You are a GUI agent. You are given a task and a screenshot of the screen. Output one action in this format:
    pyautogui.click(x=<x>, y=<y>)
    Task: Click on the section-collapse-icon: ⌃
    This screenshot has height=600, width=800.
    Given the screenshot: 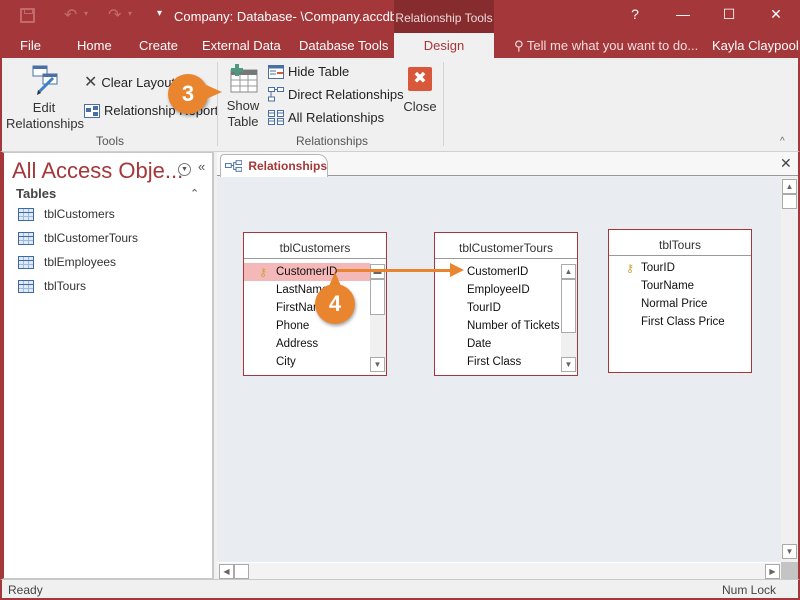 What is the action you would take?
    pyautogui.click(x=194, y=193)
    